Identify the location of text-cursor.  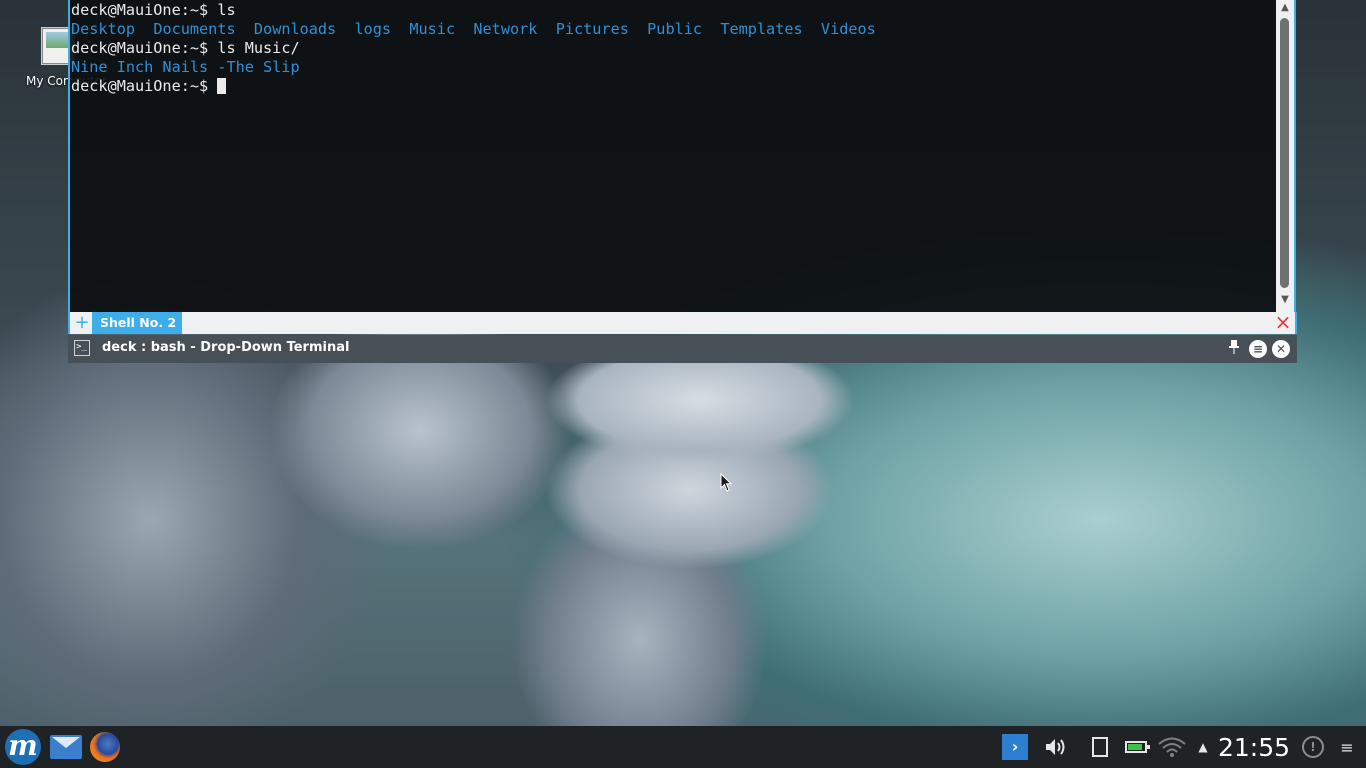
(222, 86).